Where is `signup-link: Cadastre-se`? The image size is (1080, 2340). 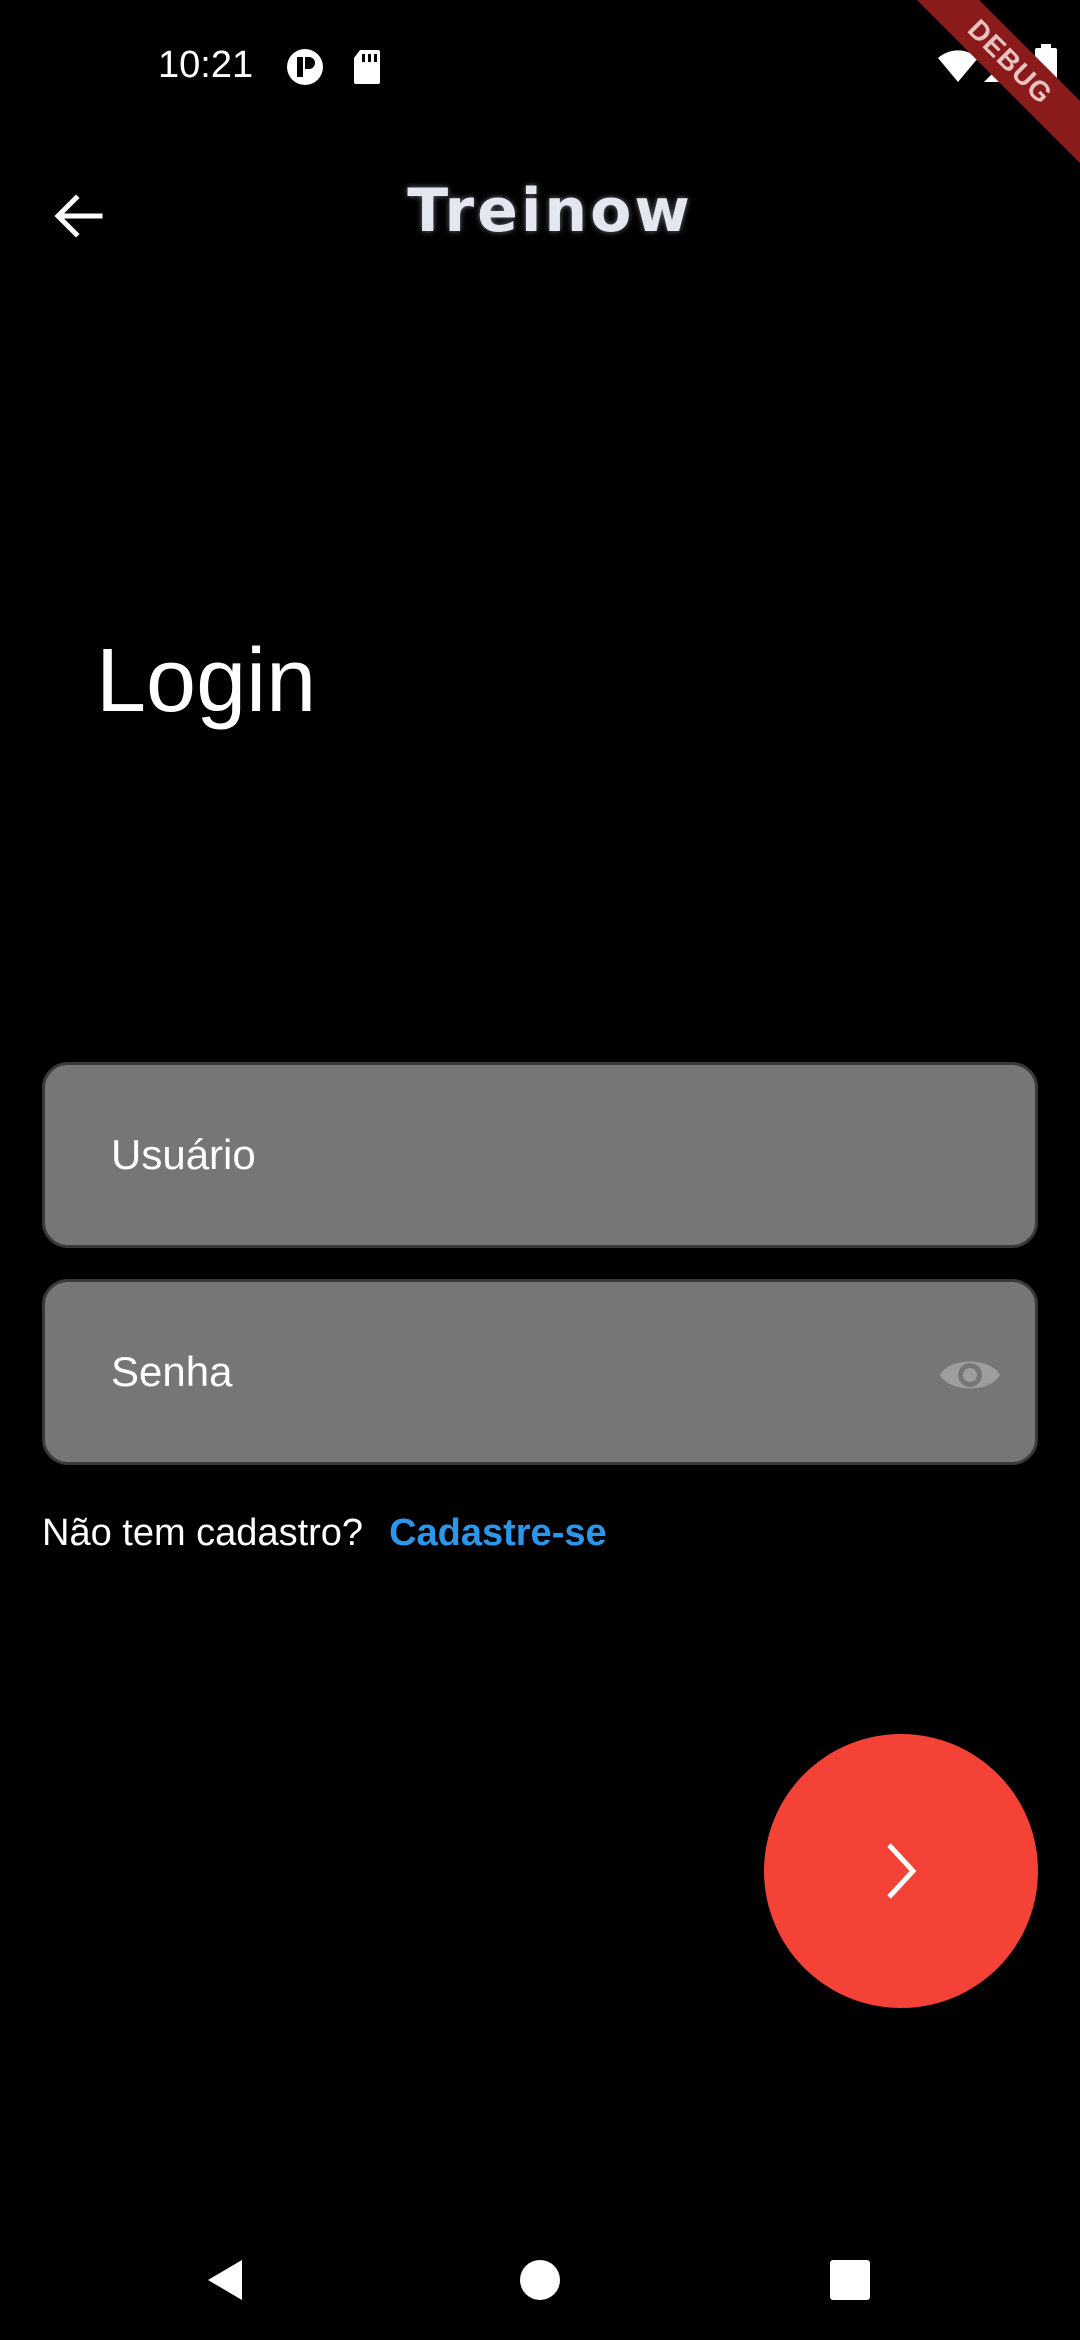 signup-link: Cadastre-se is located at coordinates (498, 1533).